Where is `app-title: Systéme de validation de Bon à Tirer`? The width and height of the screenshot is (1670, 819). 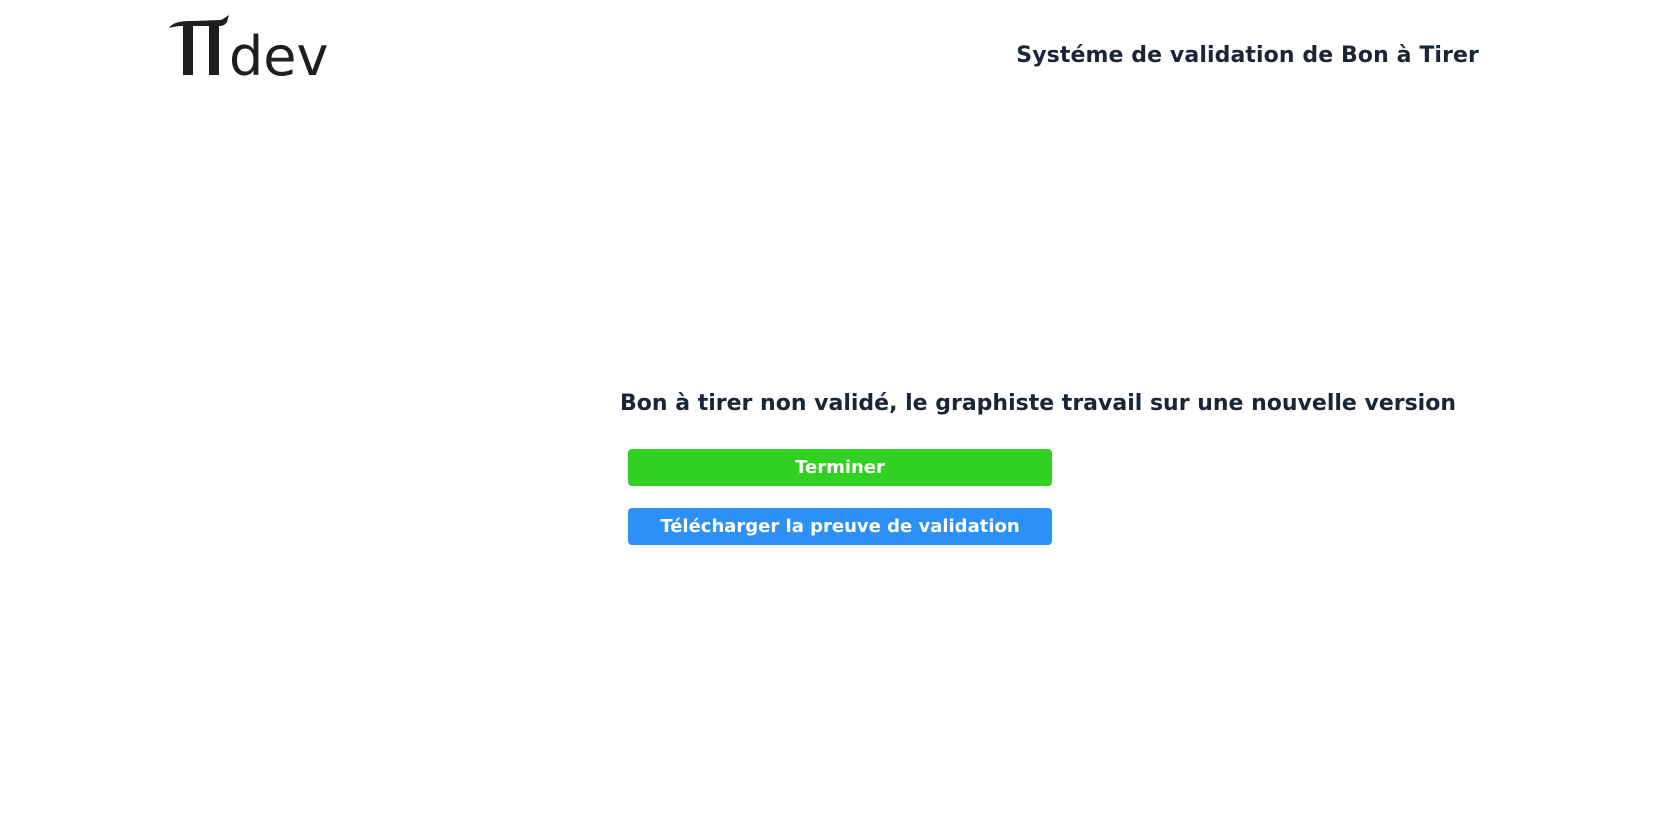 app-title: Systéme de validation de Bon à Tirer is located at coordinates (1247, 55).